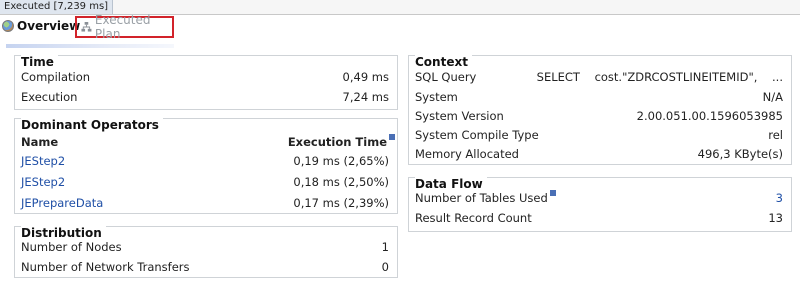 This screenshot has width=800, height=289. What do you see at coordinates (365, 97) in the screenshot?
I see `execution-value: 7,24 ms` at bounding box center [365, 97].